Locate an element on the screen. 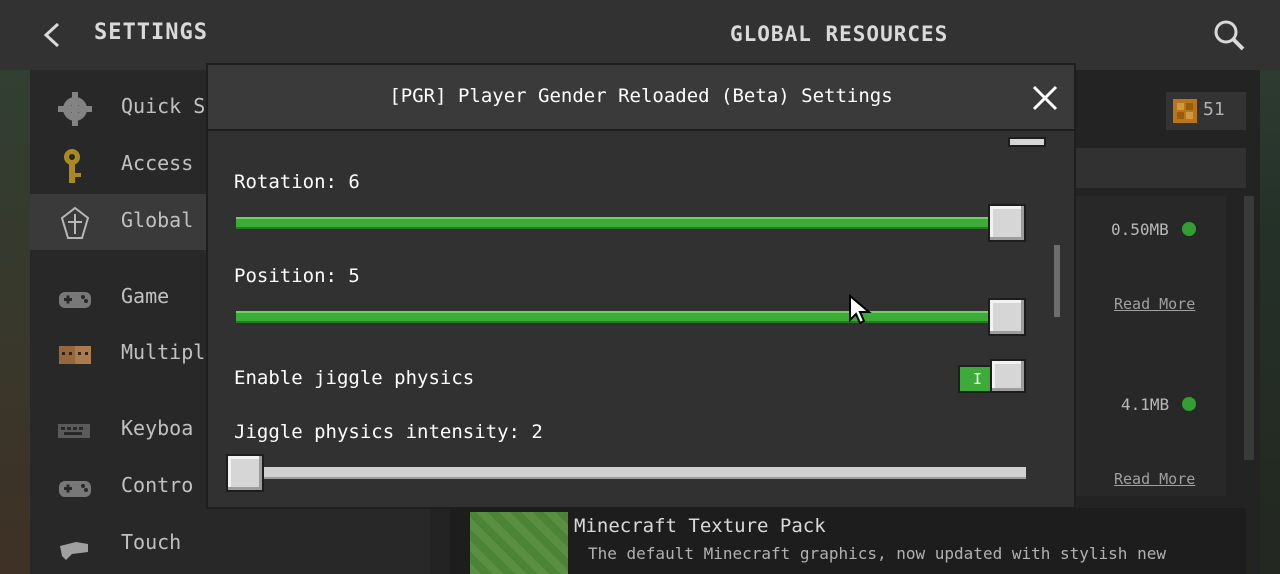 The height and width of the screenshot is (574, 1280). previous-slider-thumb is located at coordinates (1027, 142).